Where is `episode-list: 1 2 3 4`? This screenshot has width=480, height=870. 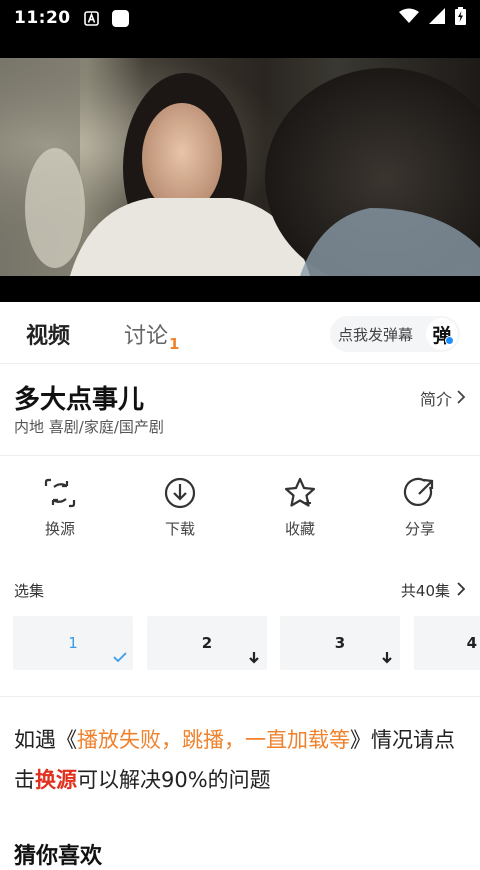
episode-list: 1 2 3 4 is located at coordinates (246, 643).